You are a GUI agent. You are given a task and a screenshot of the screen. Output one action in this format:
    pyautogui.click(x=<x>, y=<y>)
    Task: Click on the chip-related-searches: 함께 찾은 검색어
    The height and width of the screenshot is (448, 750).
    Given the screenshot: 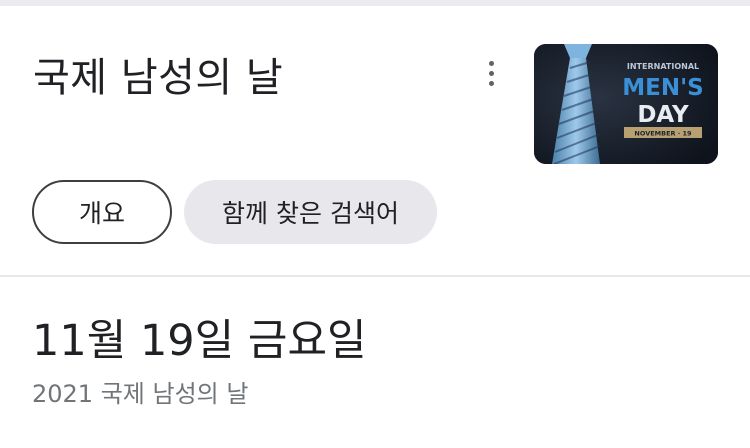 What is the action you would take?
    pyautogui.click(x=310, y=212)
    